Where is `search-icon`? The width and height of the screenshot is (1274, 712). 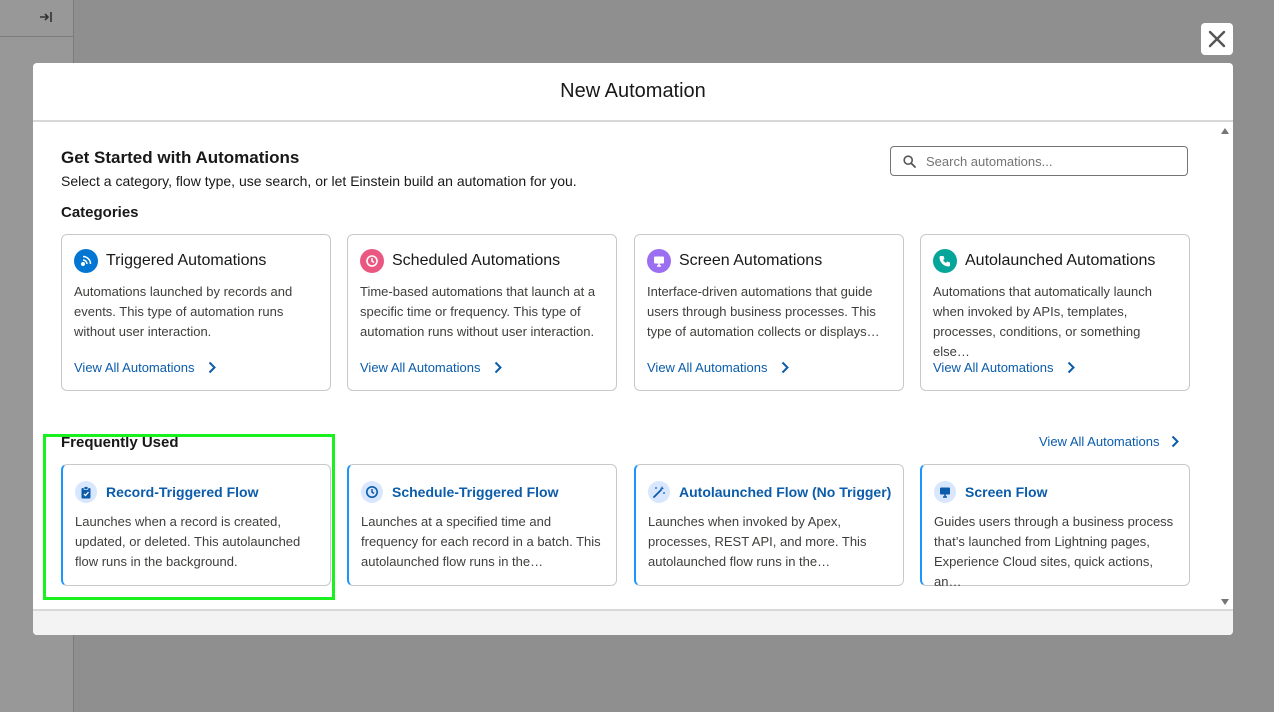 search-icon is located at coordinates (909, 161).